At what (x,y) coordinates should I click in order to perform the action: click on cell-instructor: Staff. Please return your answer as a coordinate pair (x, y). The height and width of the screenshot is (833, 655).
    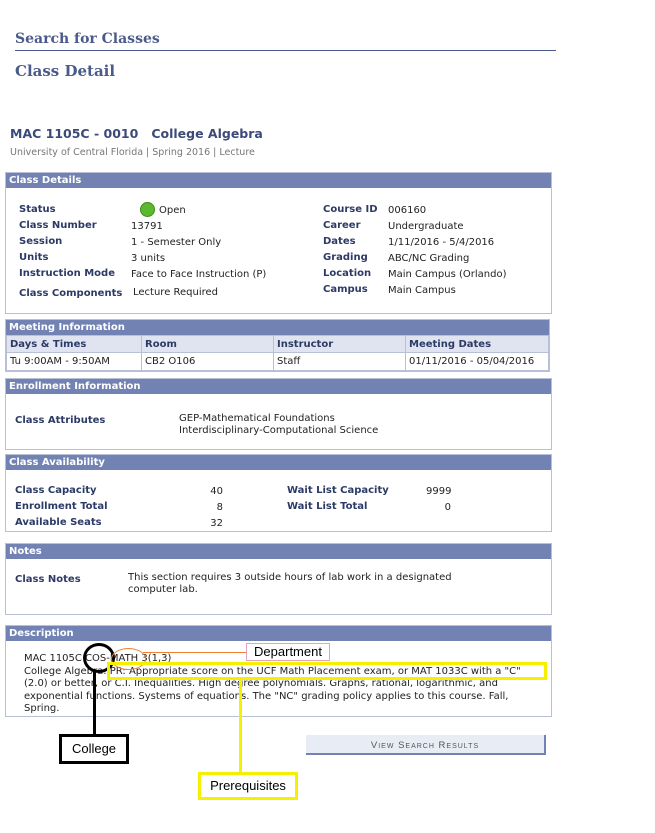
    Looking at the image, I should click on (339, 361).